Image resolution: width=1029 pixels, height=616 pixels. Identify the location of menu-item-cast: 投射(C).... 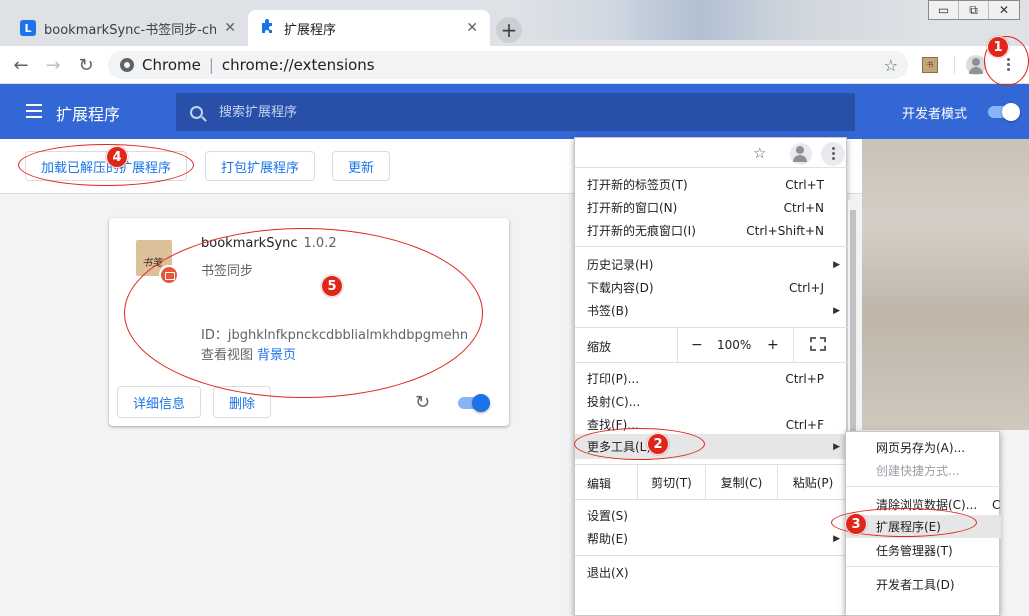
(711, 401).